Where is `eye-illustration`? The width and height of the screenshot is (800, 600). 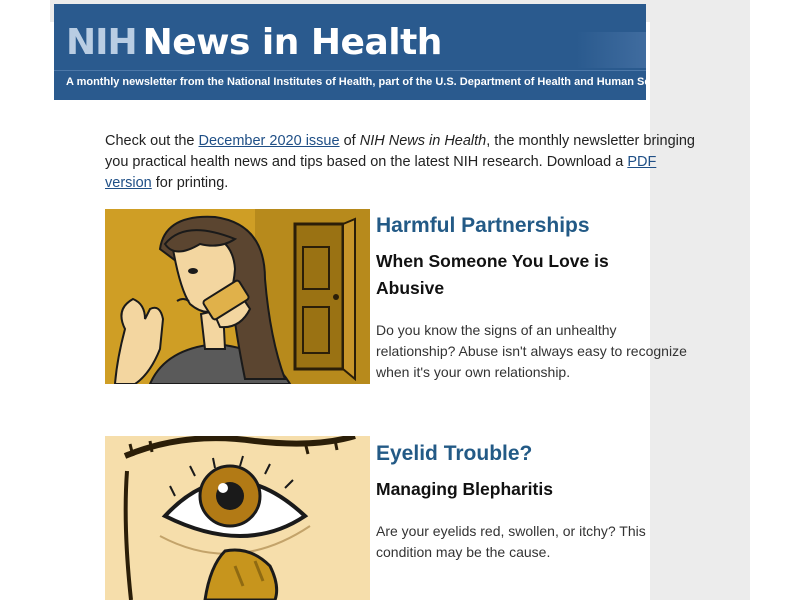 eye-illustration is located at coordinates (237, 518).